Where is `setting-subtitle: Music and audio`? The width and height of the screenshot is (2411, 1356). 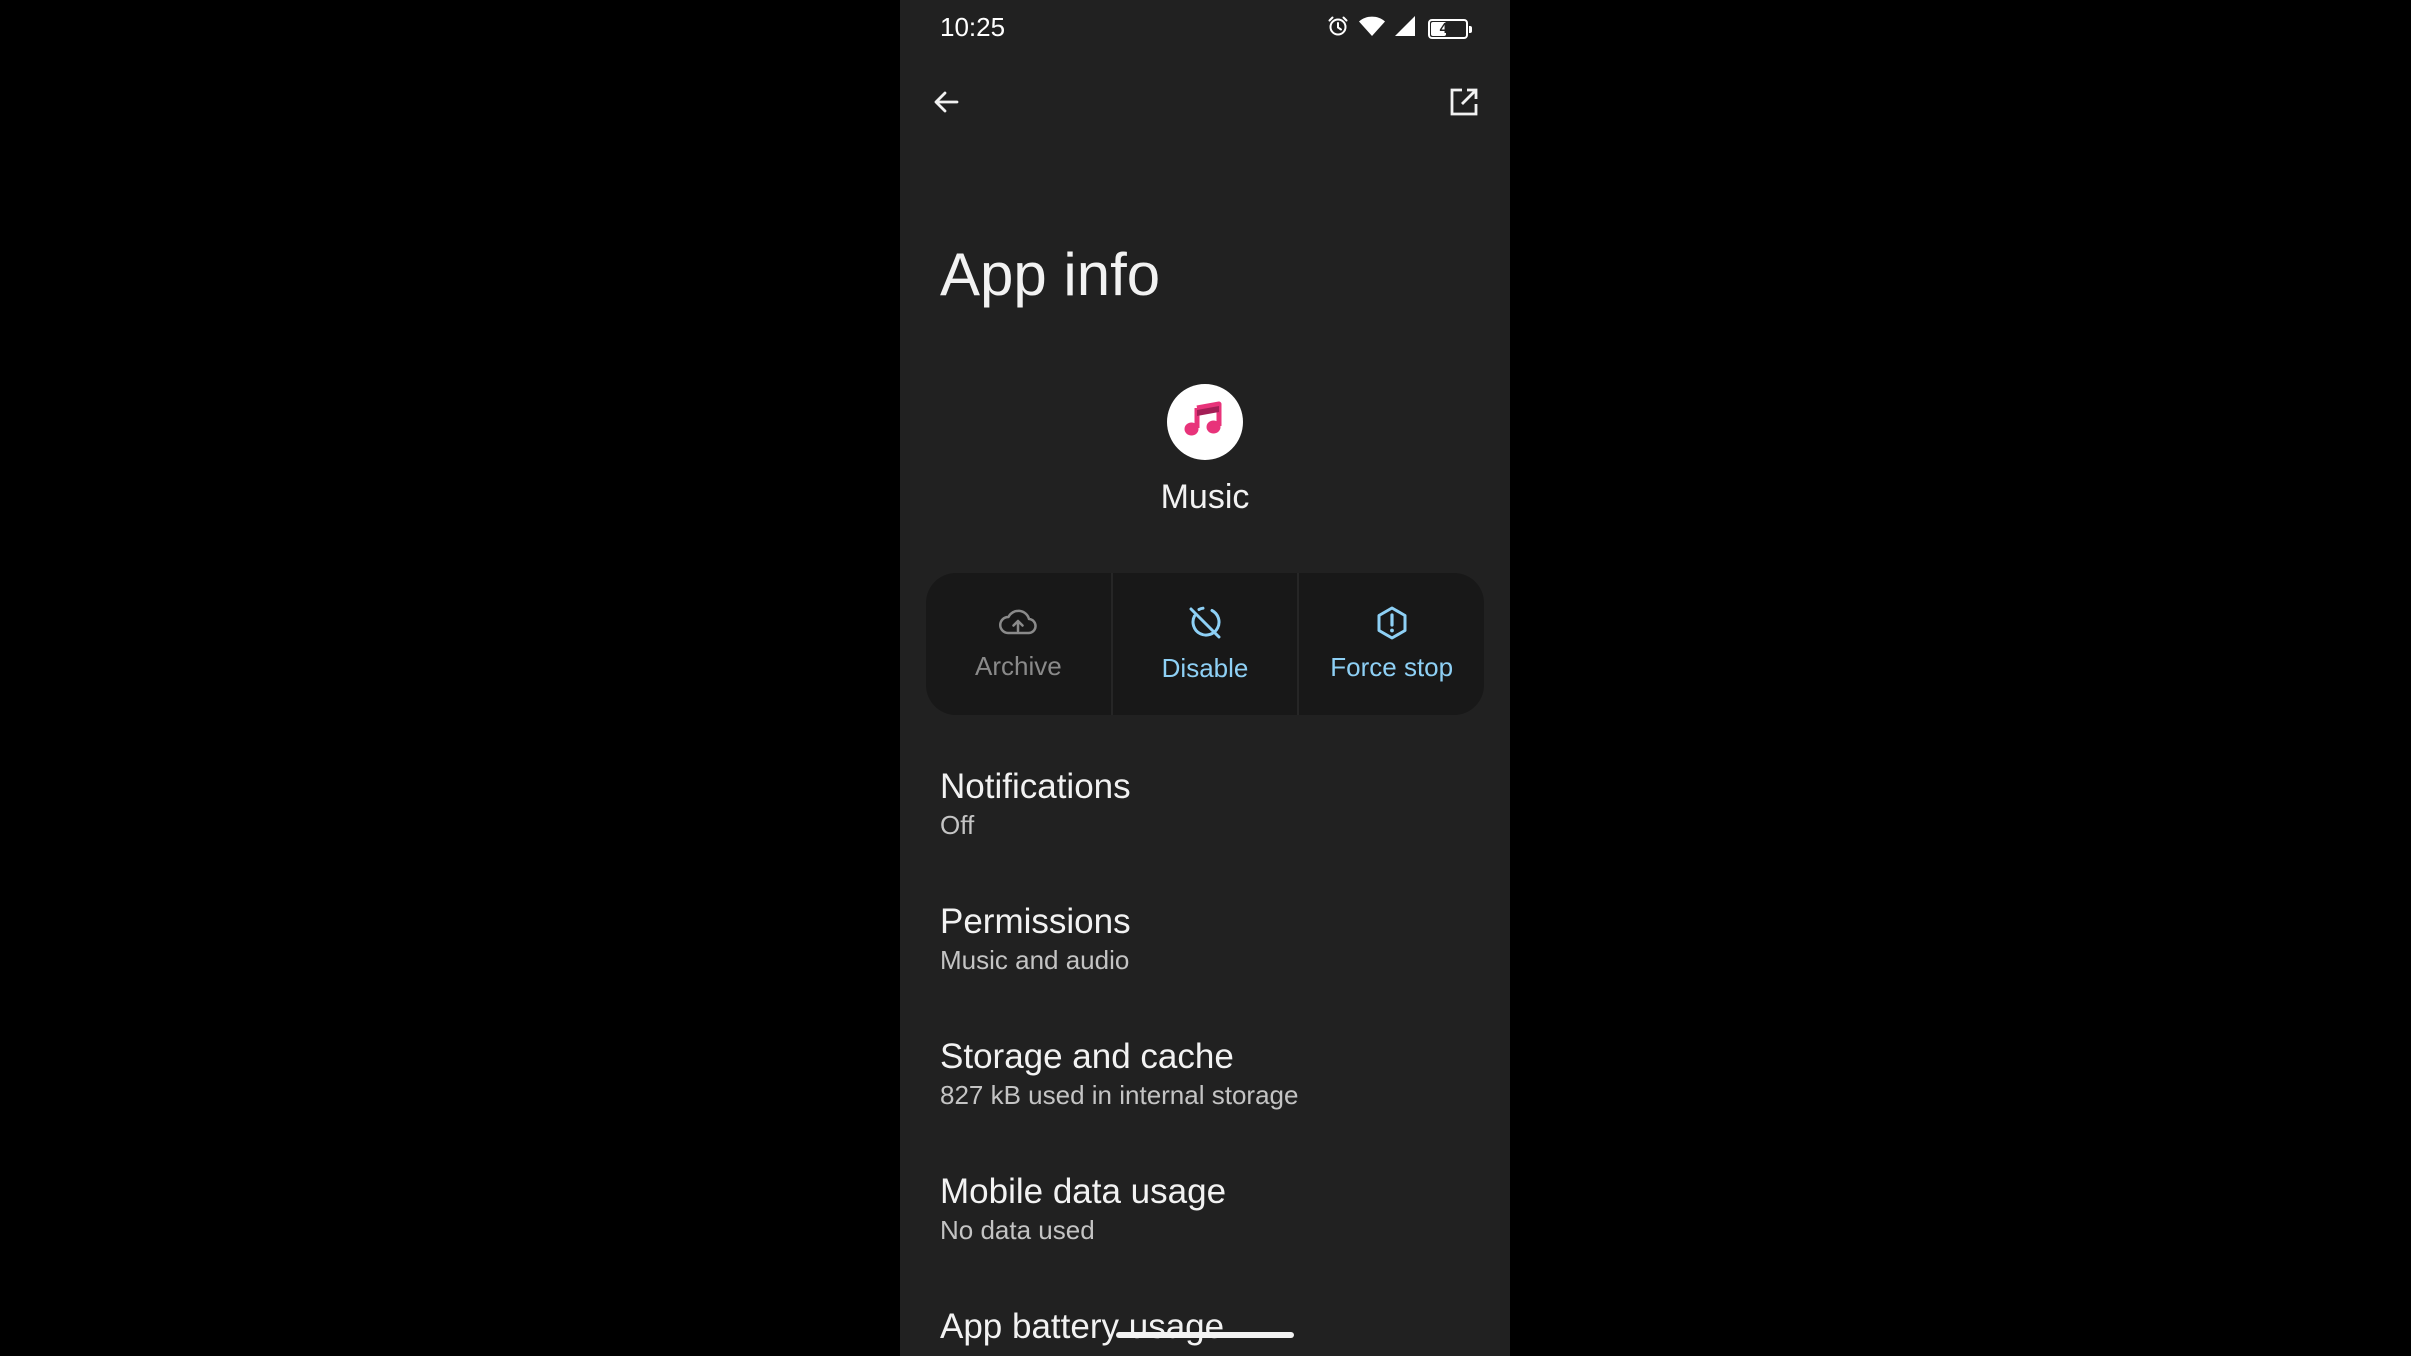 setting-subtitle: Music and audio is located at coordinates (1035, 960).